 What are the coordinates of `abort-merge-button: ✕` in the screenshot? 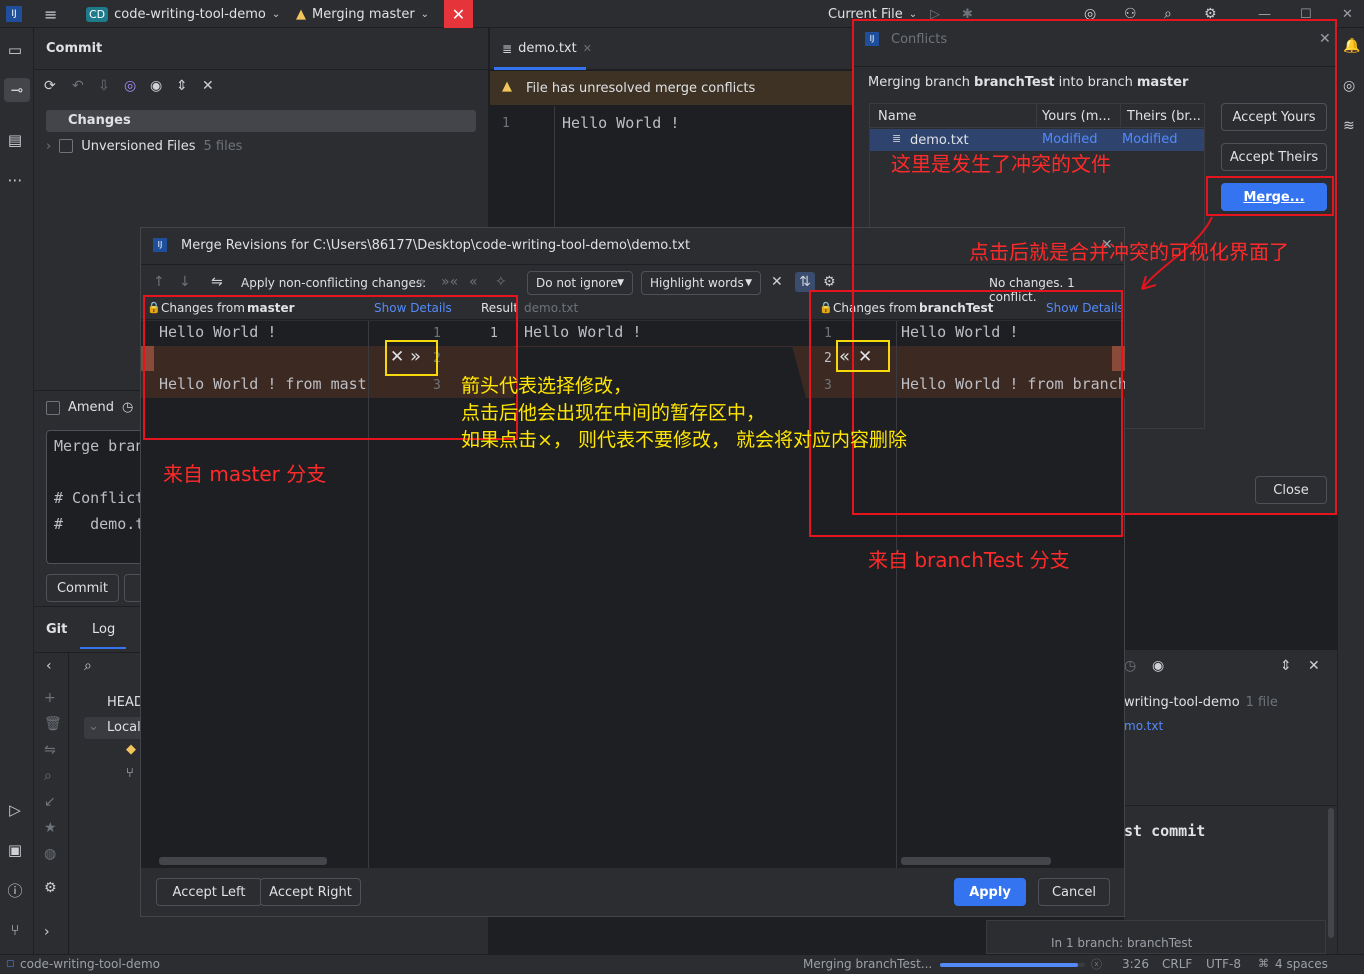 It's located at (458, 14).